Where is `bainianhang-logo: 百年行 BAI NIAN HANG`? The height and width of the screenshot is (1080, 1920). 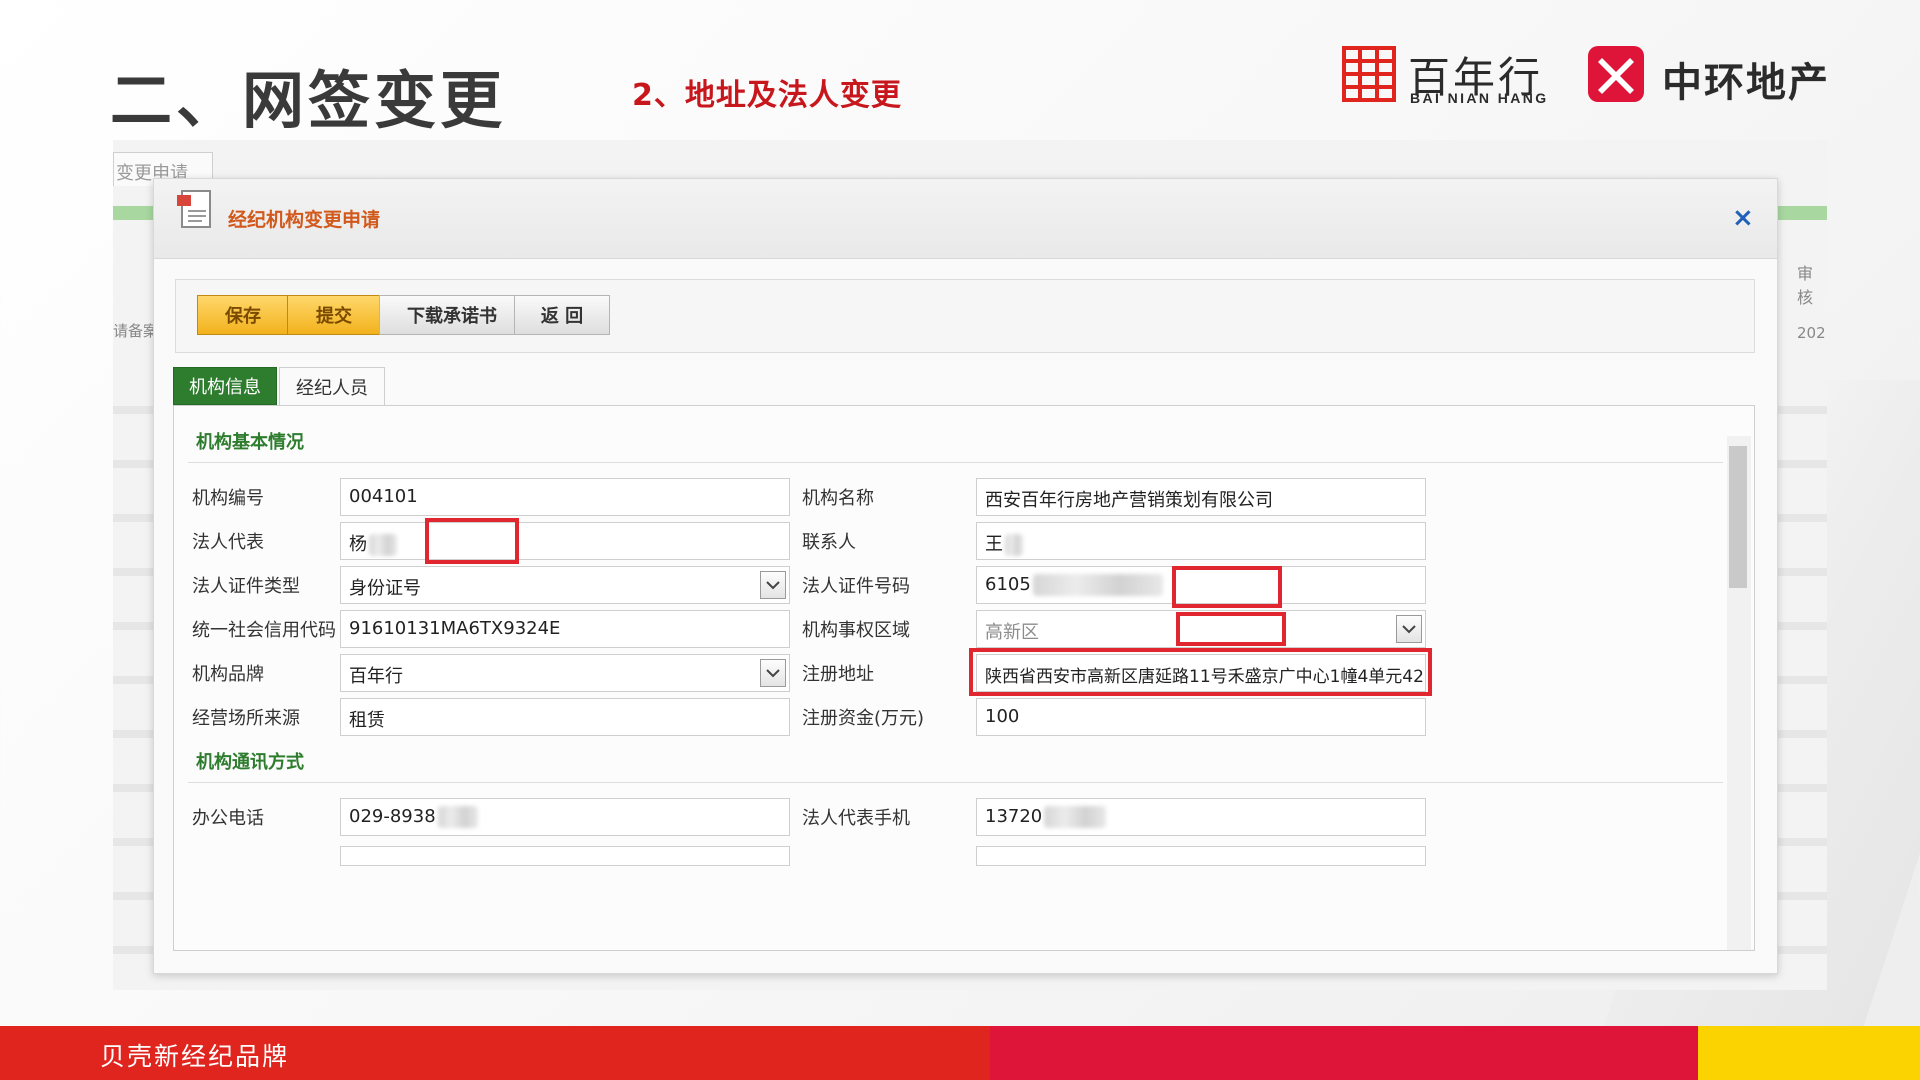 bainianhang-logo: 百年行 BAI NIAN HANG is located at coordinates (1449, 77).